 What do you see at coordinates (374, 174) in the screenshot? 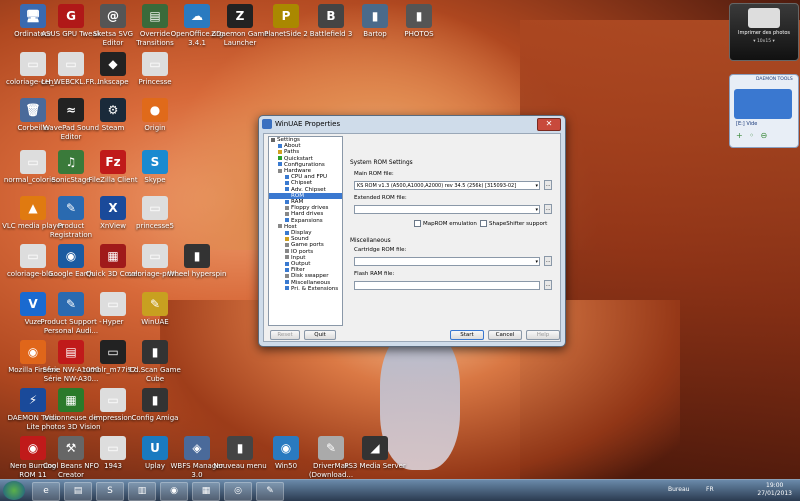
I see `main-rom-label: Main ROM file:` at bounding box center [374, 174].